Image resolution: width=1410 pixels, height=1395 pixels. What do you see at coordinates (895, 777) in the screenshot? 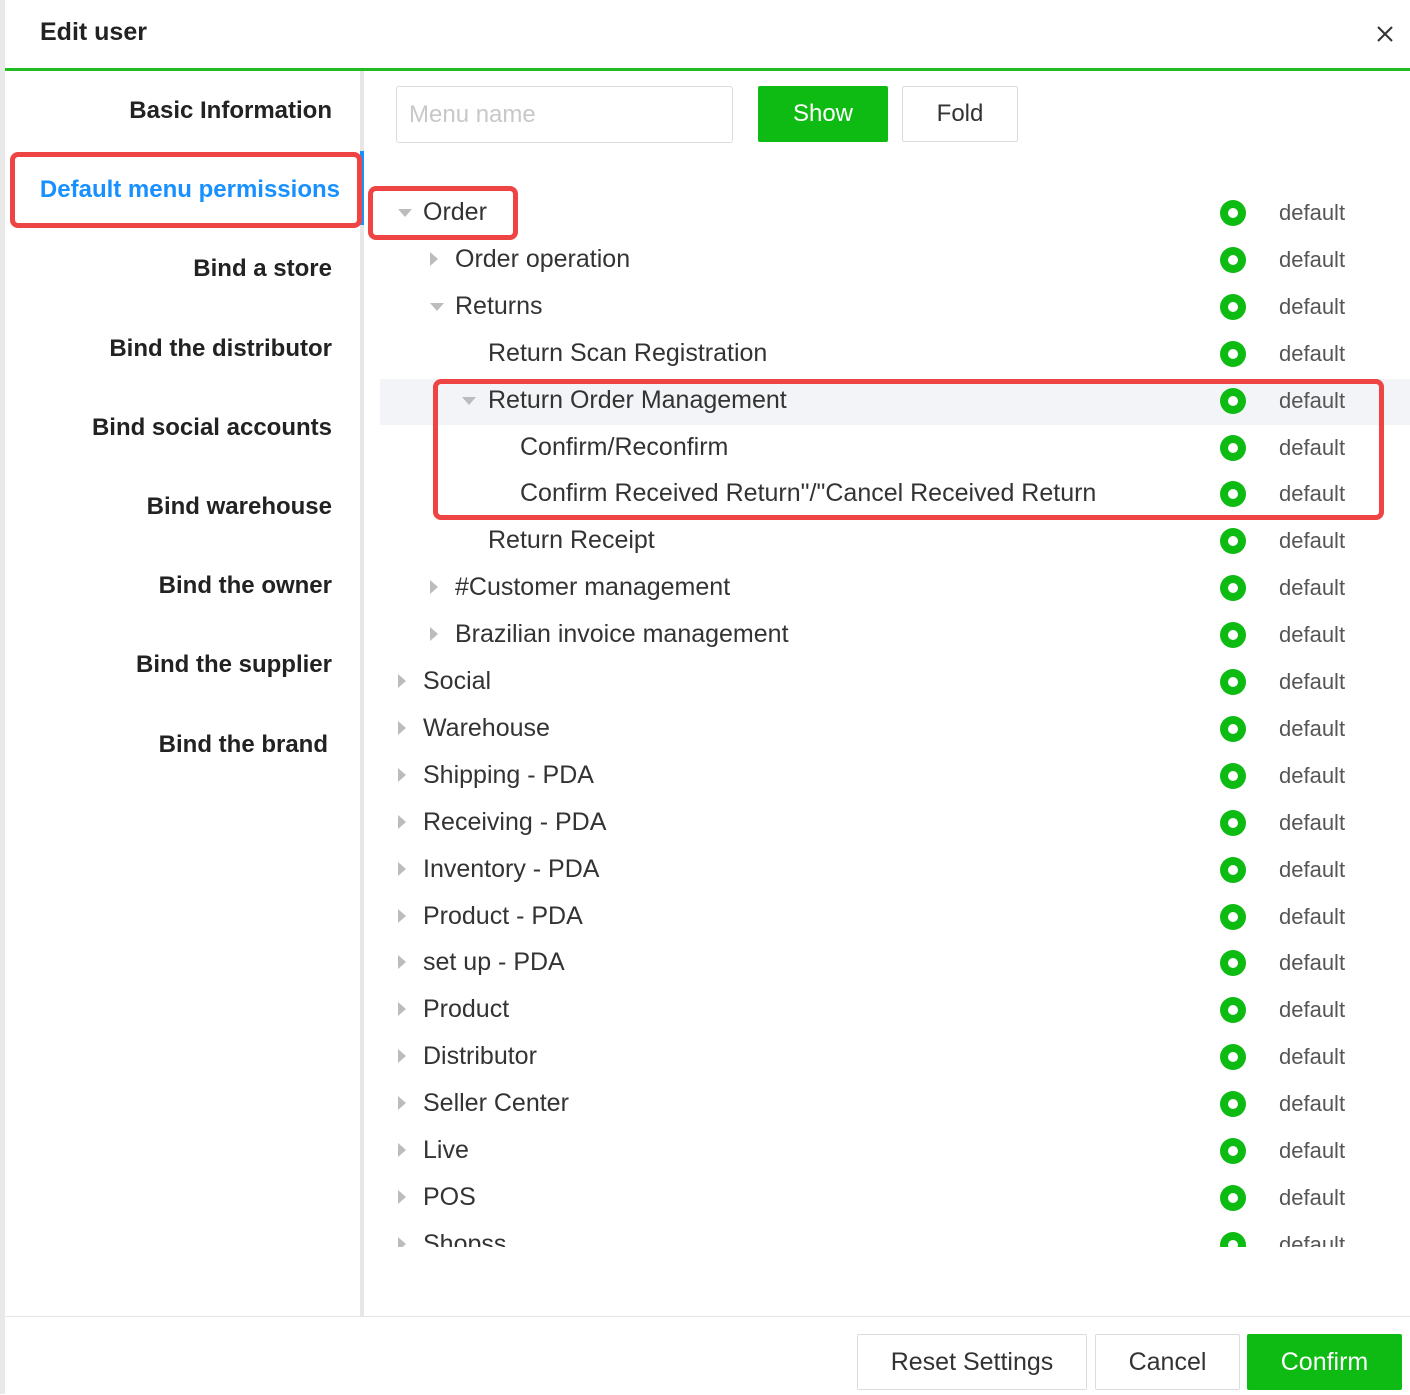
I see `tree-row: Shipping - PDA default` at bounding box center [895, 777].